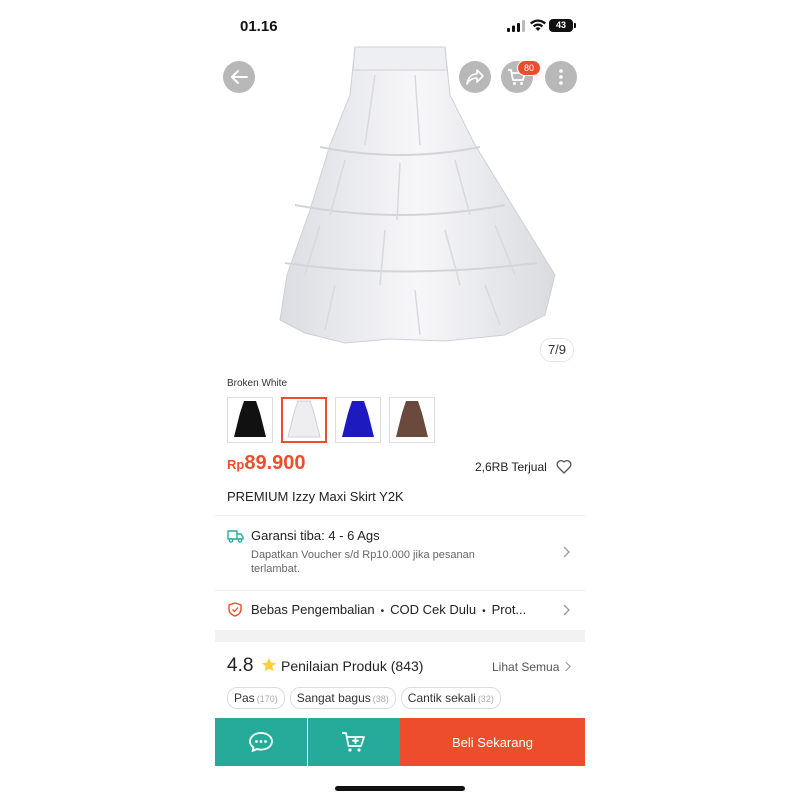  I want to click on cart-count-badge: 80, so click(529, 68).